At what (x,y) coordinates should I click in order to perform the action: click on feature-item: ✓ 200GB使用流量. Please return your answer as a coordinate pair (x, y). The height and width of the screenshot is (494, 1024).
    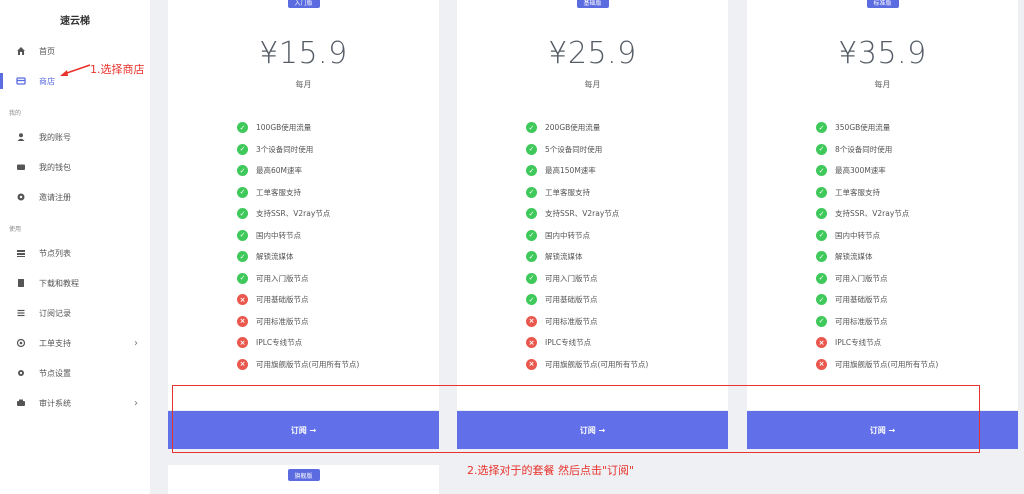
    Looking at the image, I should click on (587, 128).